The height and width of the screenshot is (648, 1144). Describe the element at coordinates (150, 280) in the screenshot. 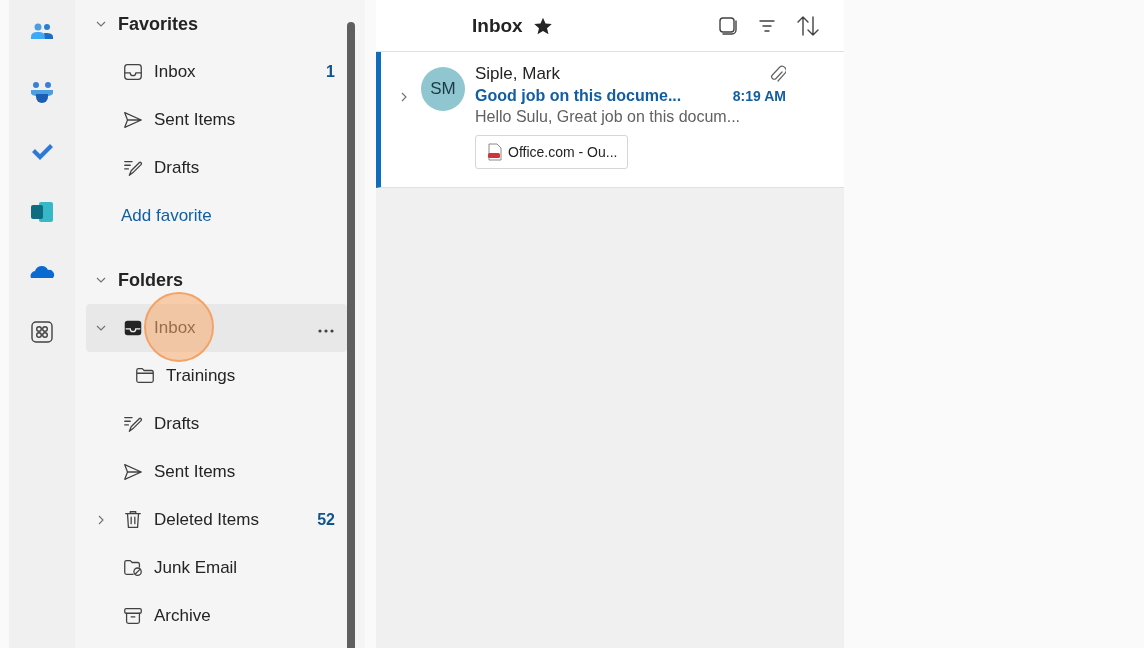

I see `section-heading: Folders` at that location.